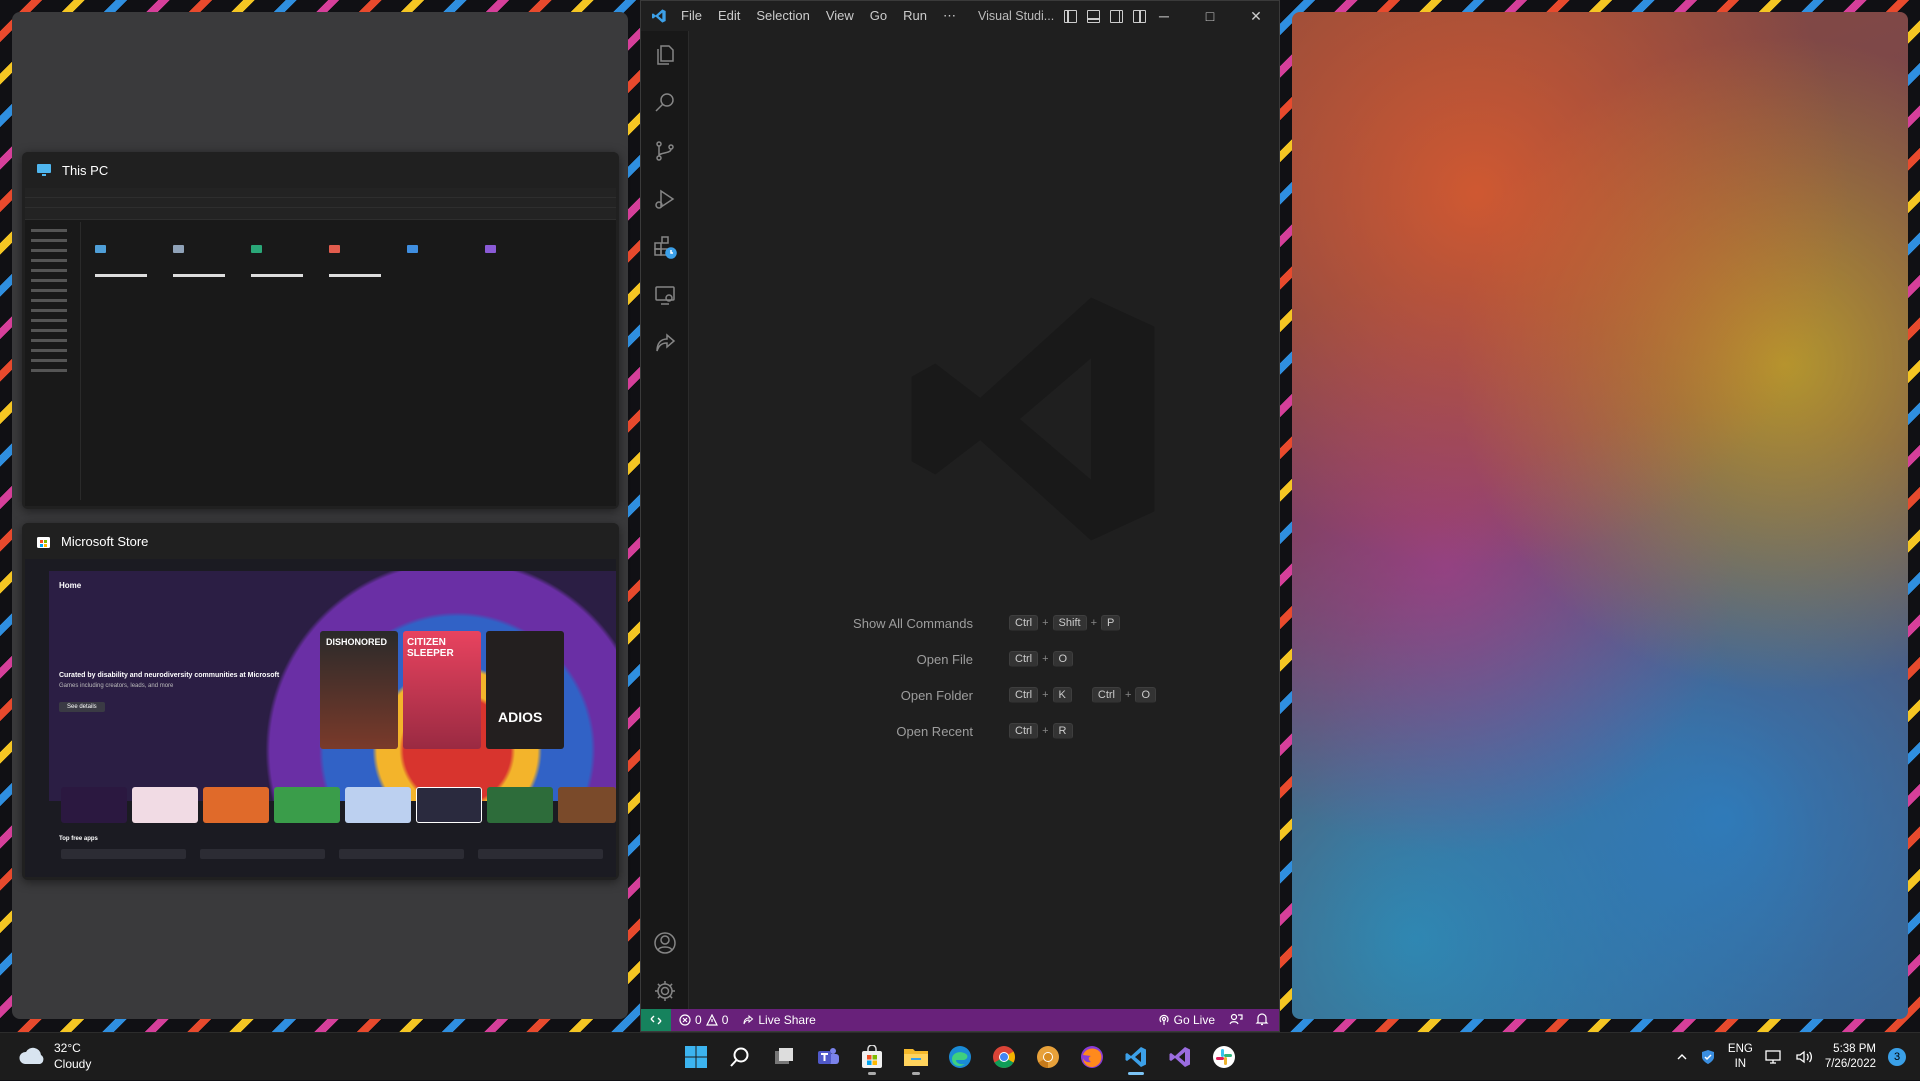  I want to click on network-icon, so click(1774, 1057).